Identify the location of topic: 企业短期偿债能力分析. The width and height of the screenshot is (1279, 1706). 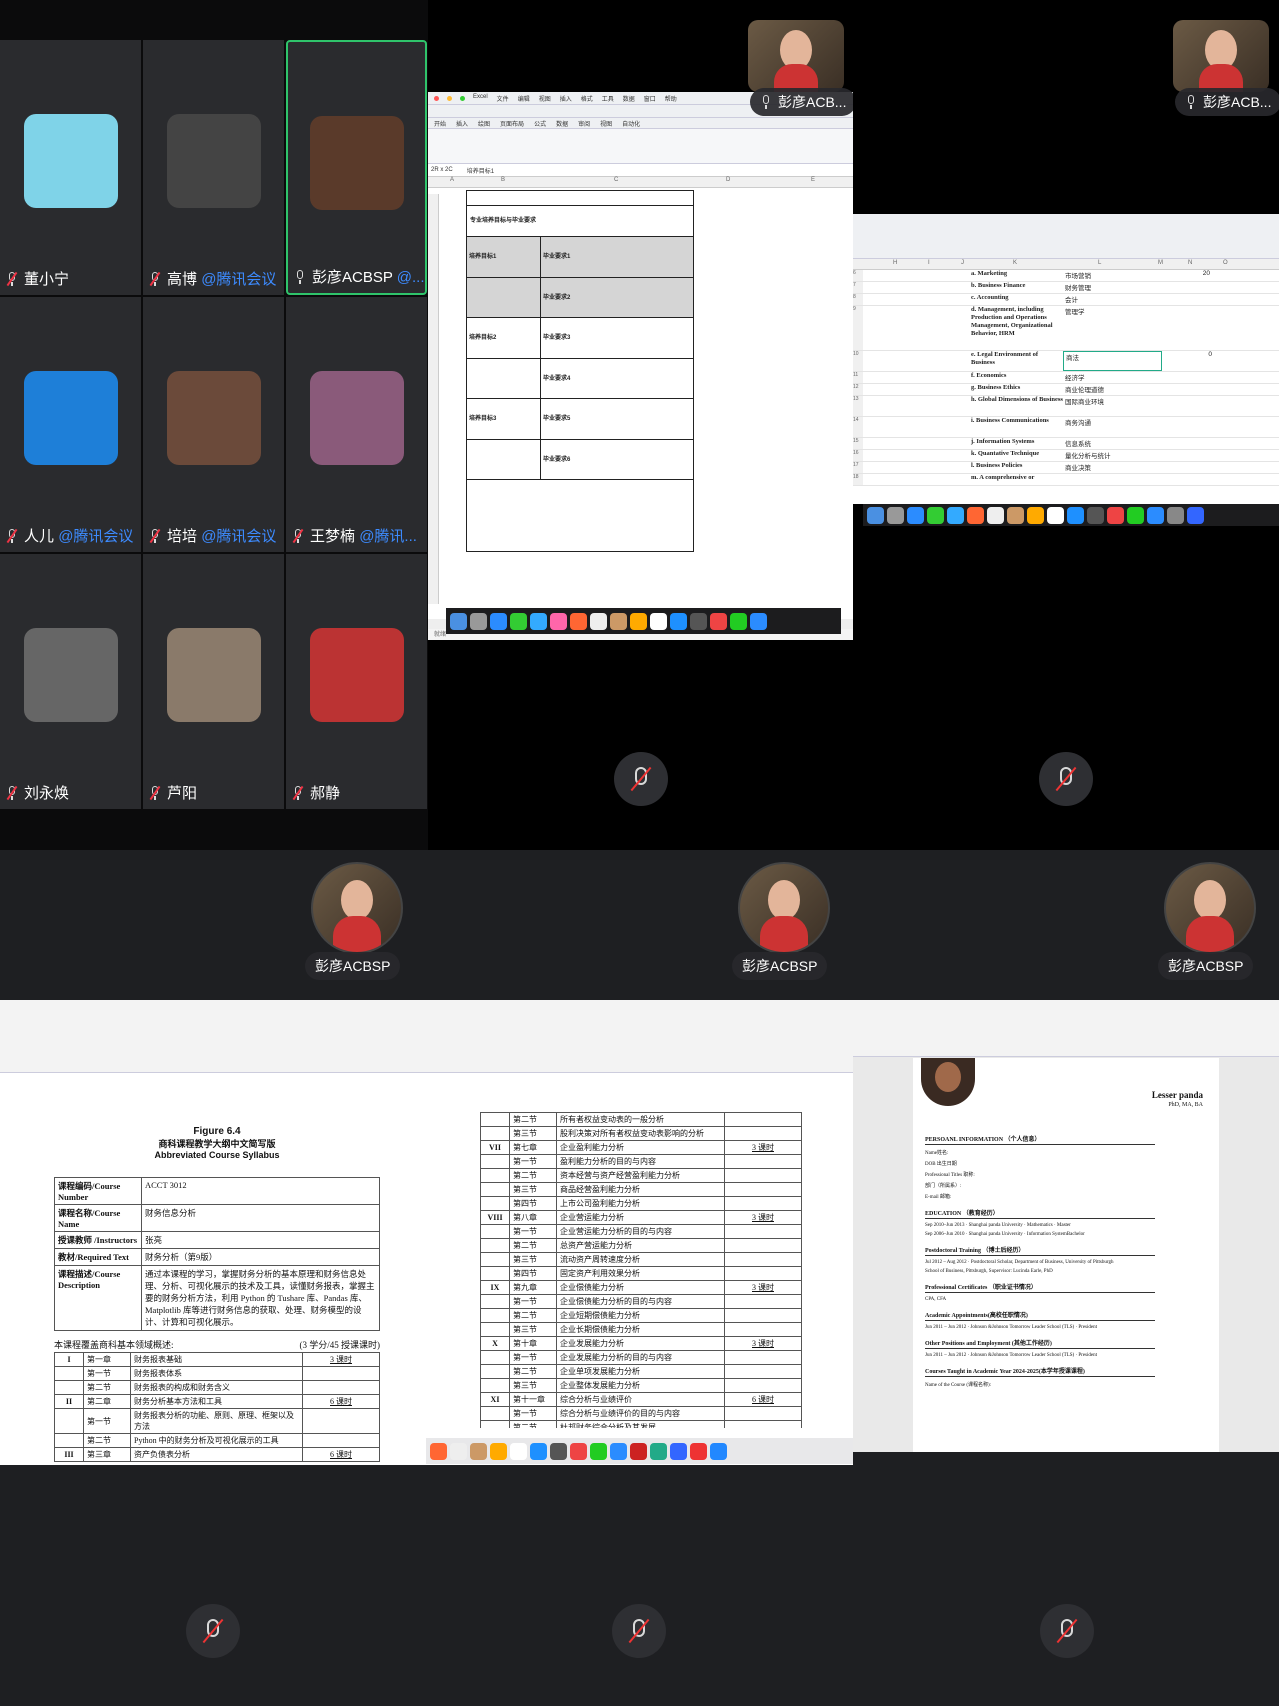
(640, 1315).